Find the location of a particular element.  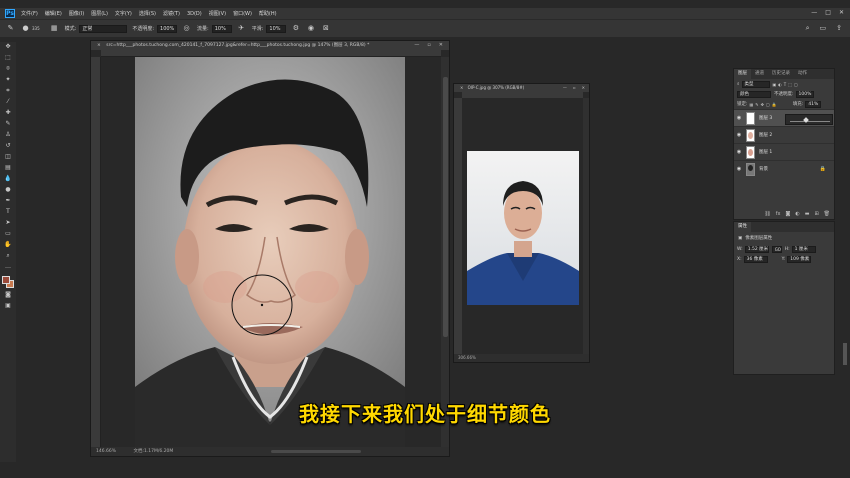

minimize-button: — is located at coordinates (814, 12).